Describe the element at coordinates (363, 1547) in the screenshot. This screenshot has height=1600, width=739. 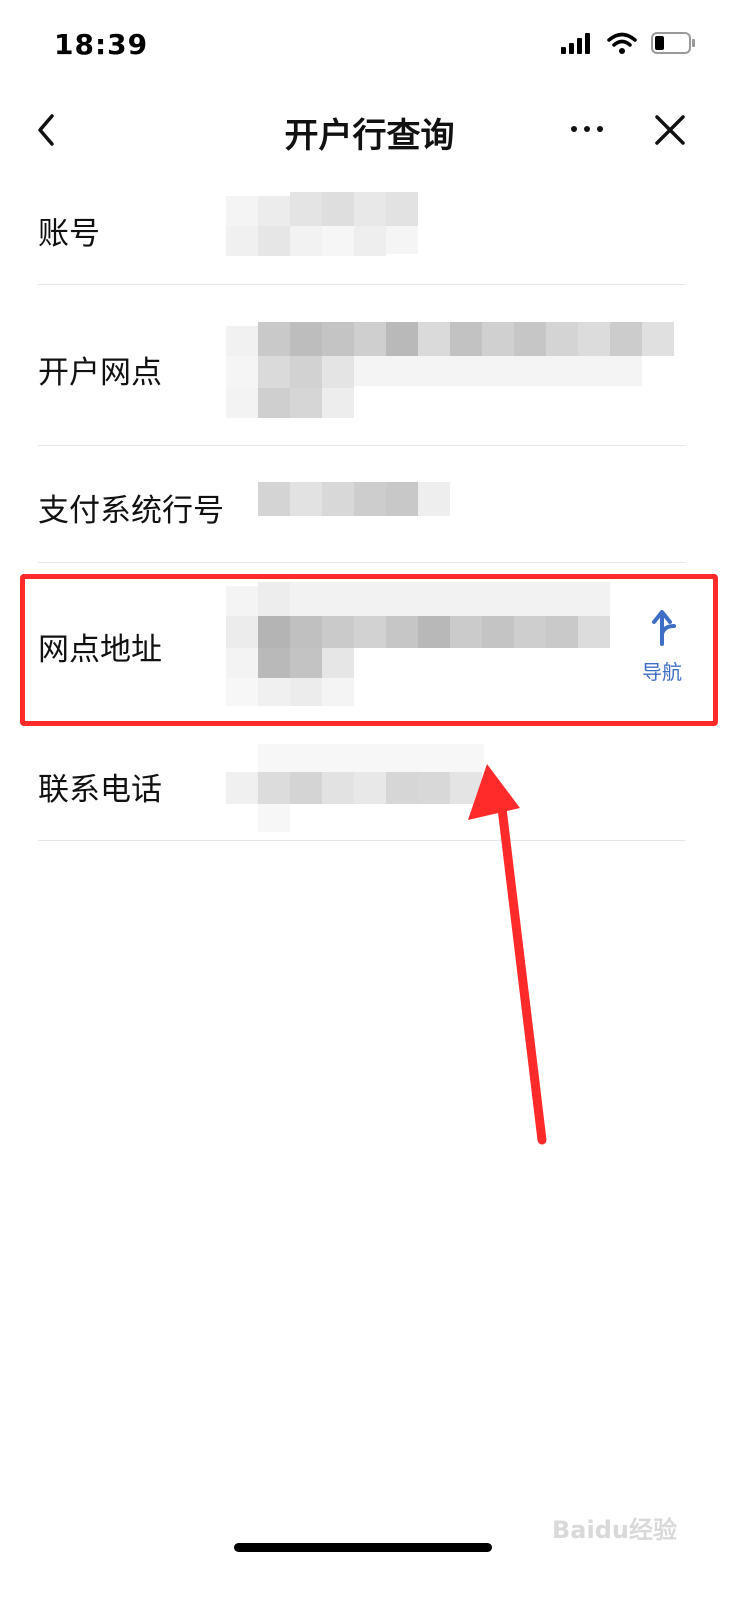
I see `home-indicator` at that location.